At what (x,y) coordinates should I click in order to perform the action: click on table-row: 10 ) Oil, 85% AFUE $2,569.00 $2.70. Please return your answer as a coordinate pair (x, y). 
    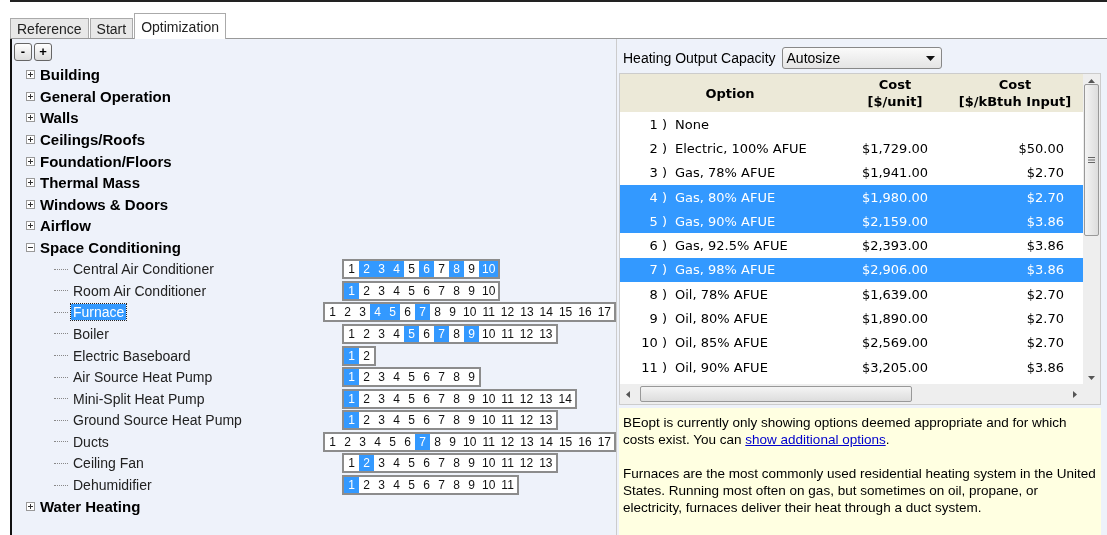
    Looking at the image, I should click on (851, 342).